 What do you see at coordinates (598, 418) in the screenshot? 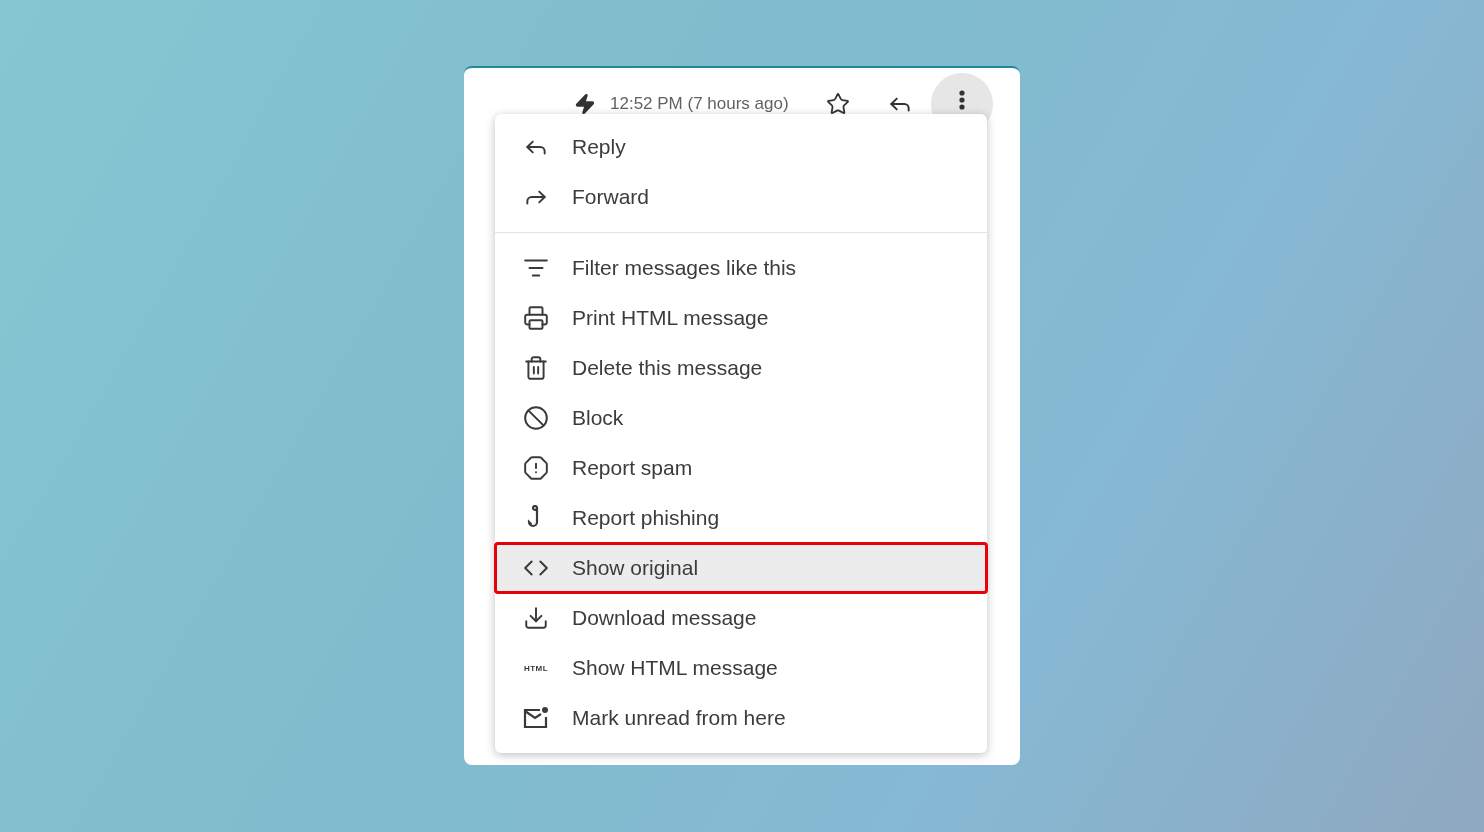
I see `menu-item-label: Block` at bounding box center [598, 418].